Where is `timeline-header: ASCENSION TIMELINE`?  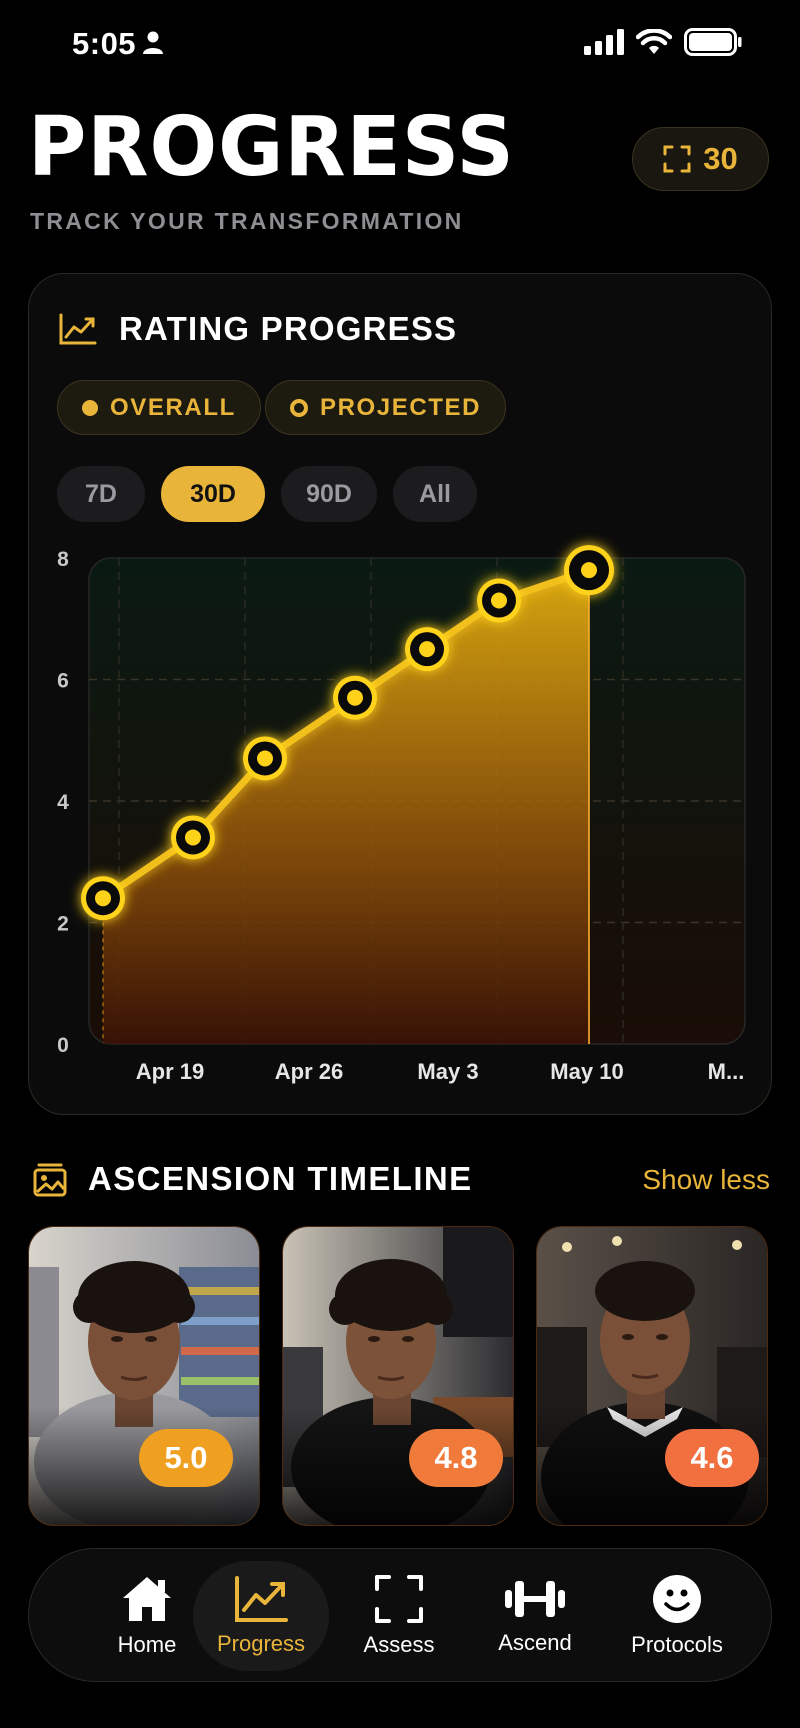
timeline-header: ASCENSION TIMELINE is located at coordinates (252, 1179).